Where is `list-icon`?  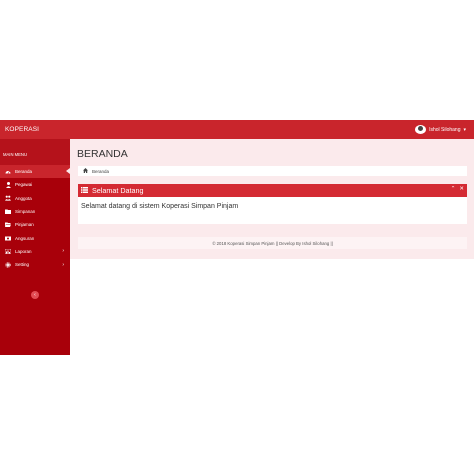 list-icon is located at coordinates (84, 190).